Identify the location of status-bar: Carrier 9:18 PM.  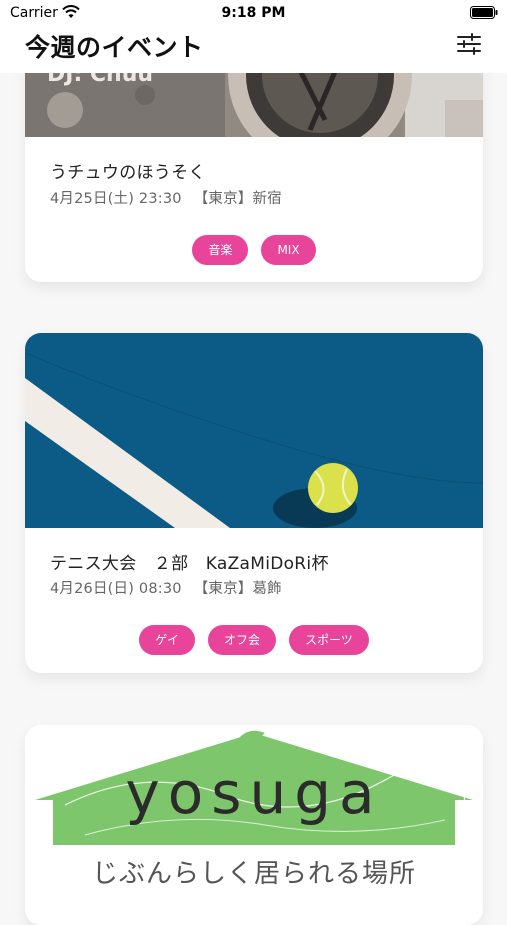
(253, 14).